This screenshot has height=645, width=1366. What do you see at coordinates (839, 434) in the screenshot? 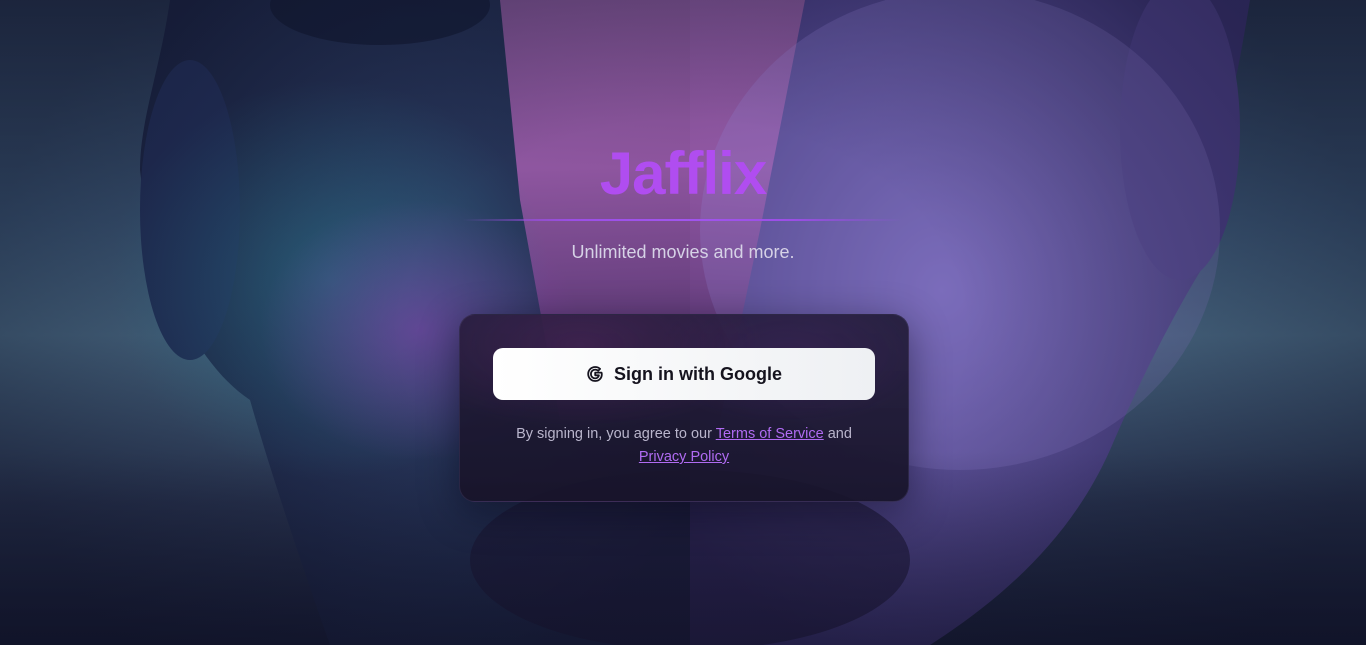
I see `legal-and: and` at bounding box center [839, 434].